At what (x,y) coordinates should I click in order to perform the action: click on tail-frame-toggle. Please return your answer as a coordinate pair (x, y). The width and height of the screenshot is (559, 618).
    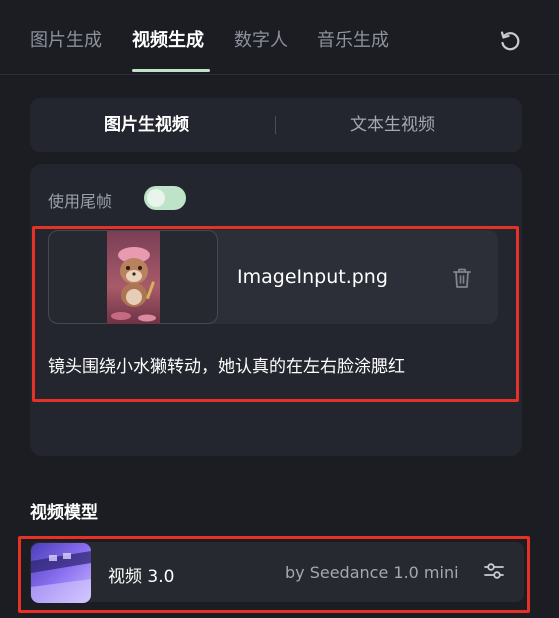
    Looking at the image, I should click on (165, 198).